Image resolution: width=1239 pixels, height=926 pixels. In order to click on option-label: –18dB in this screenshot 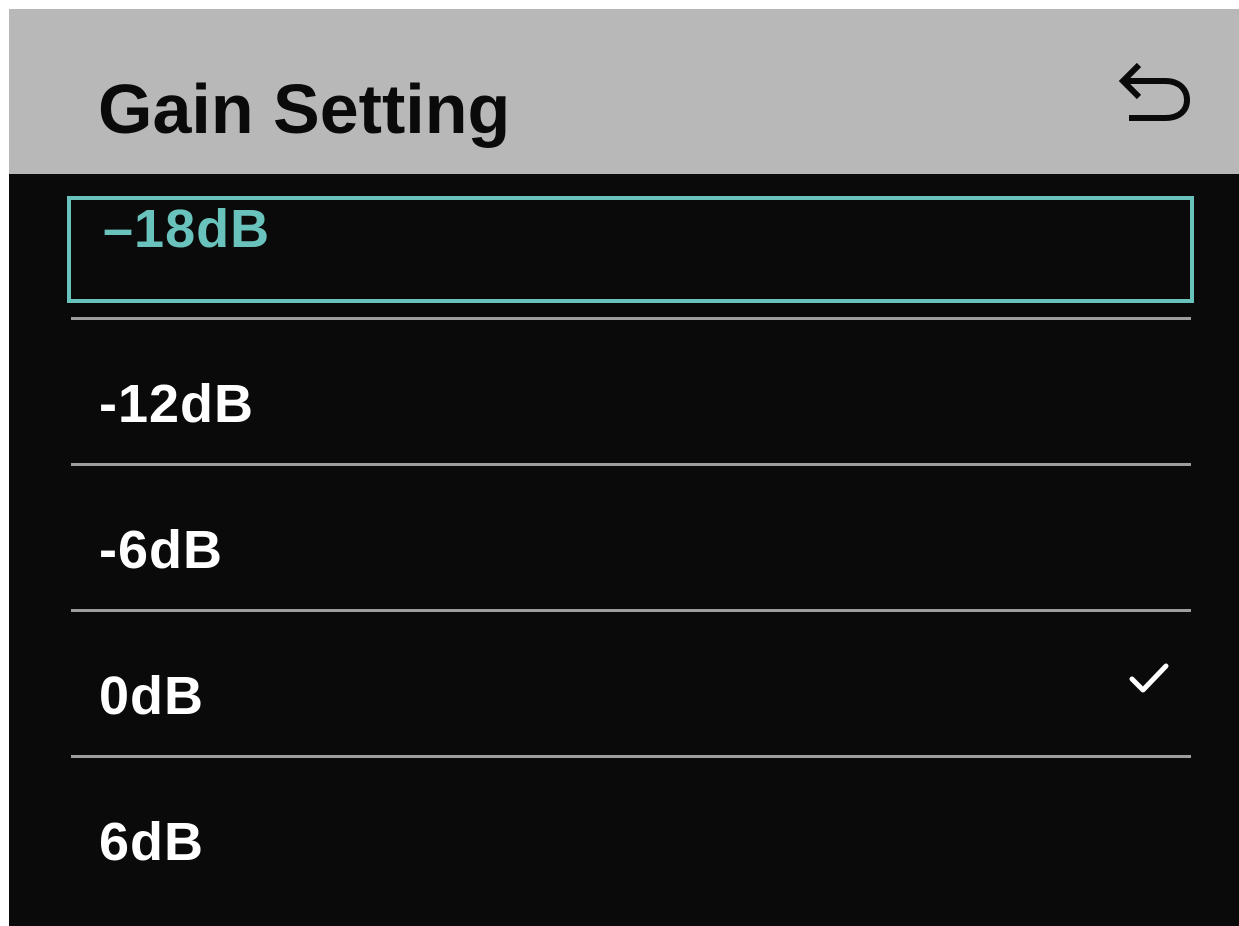, I will do `click(187, 229)`.